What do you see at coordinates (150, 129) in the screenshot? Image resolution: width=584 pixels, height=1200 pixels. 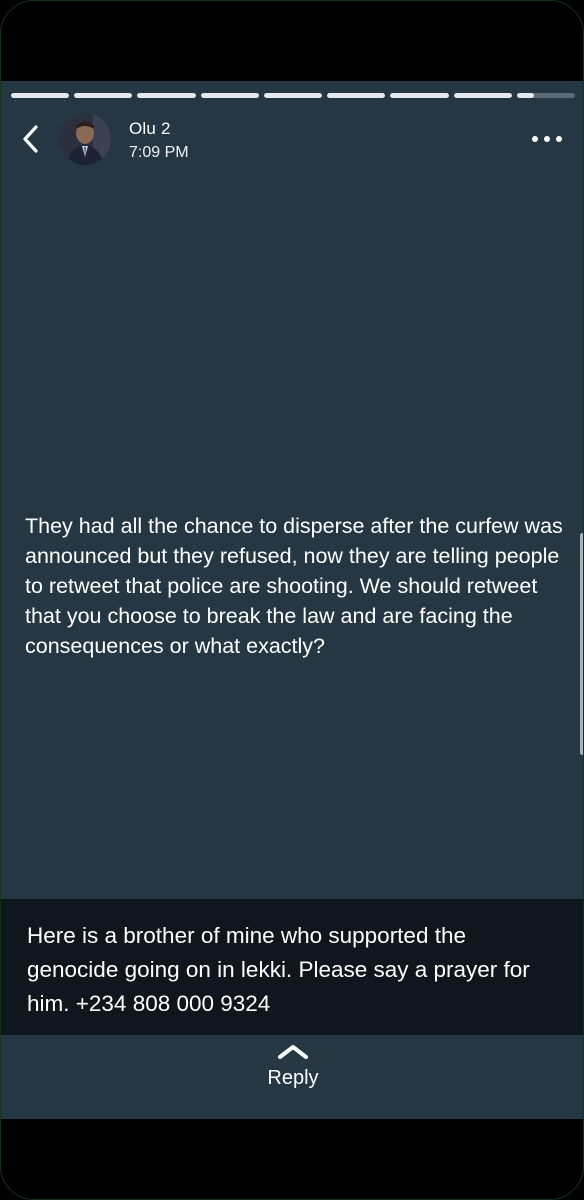 I see `user-name: Olu 2` at bounding box center [150, 129].